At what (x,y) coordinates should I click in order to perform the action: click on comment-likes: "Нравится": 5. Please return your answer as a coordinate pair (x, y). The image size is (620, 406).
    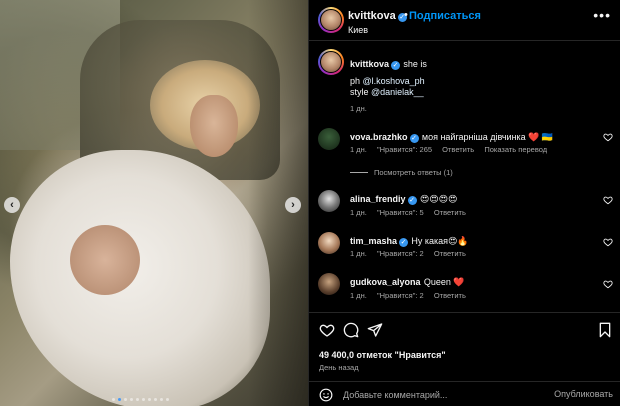
    Looking at the image, I should click on (400, 212).